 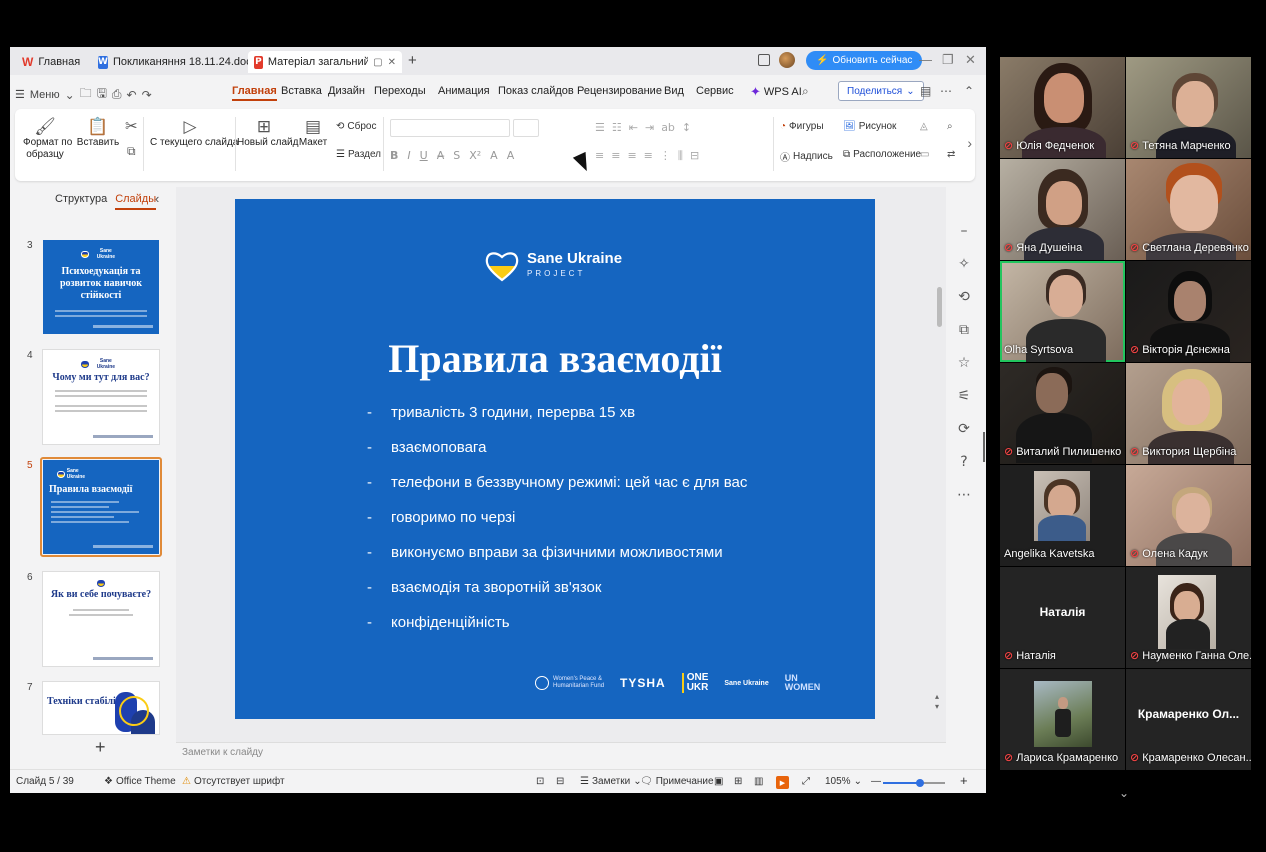 I want to click on ribbon-tab-design: Дизайн, so click(x=346, y=91).